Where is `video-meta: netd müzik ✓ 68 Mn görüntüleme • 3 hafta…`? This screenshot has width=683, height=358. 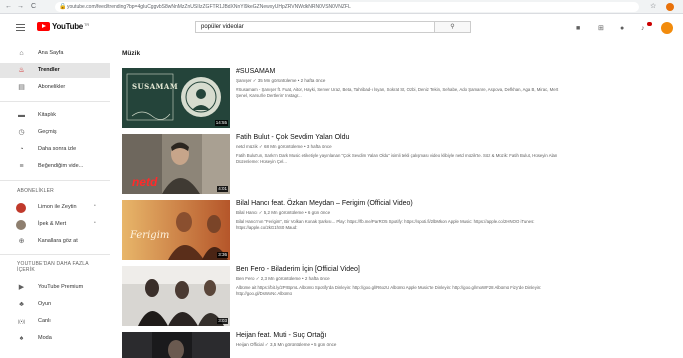
video-meta: netd müzik ✓ 68 Mn görüntüleme • 3 hafta… is located at coordinates (284, 146).